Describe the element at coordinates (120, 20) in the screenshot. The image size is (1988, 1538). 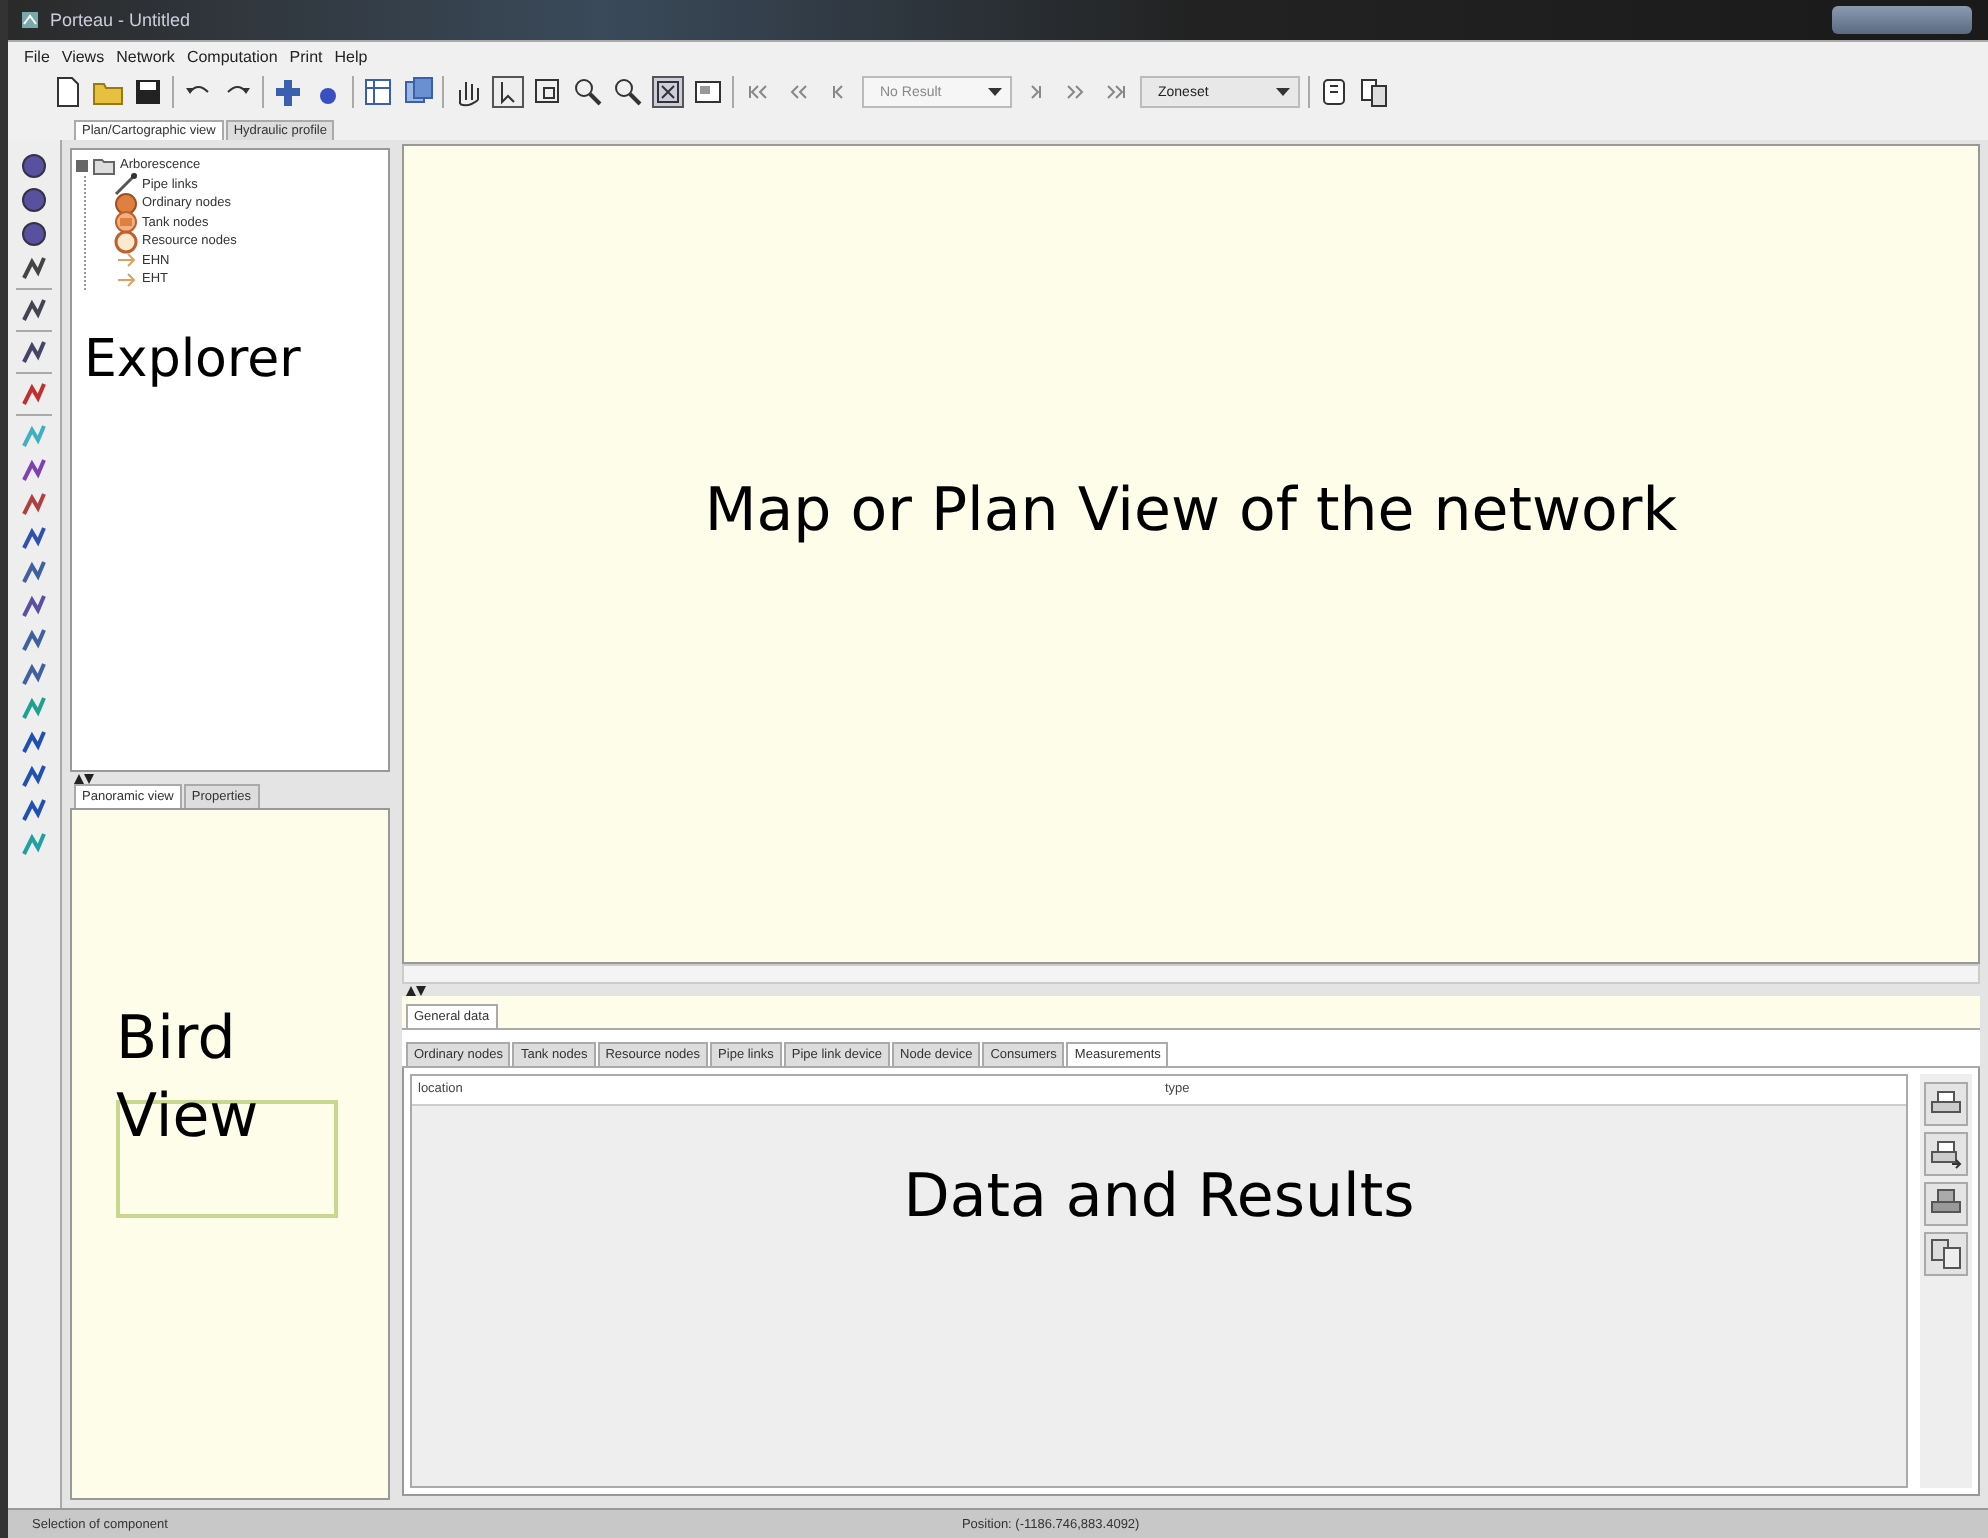
I see `window-title: Porteau - Untitled` at that location.